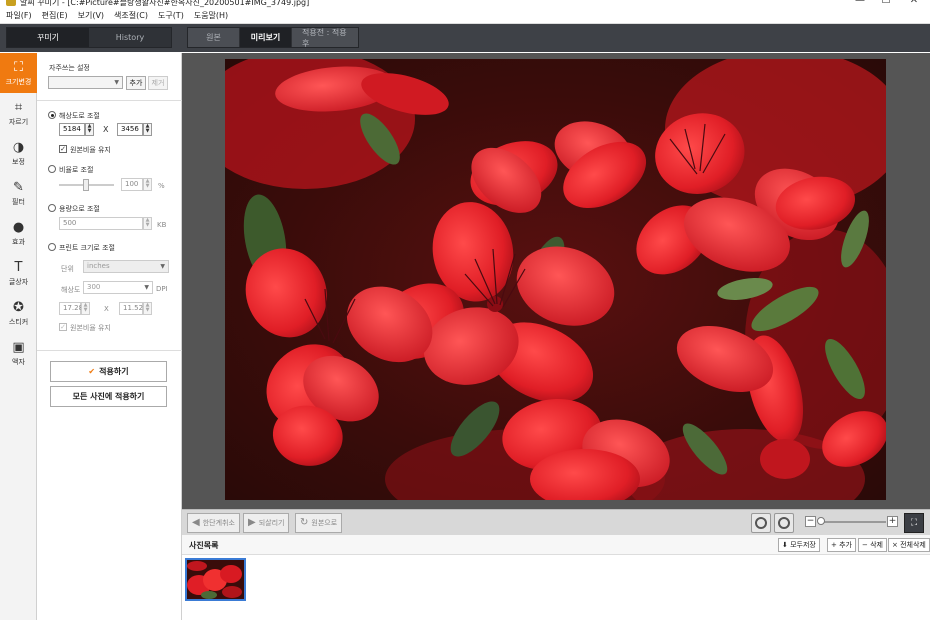 This screenshot has height=620, width=930. I want to click on photo-thumbnail, so click(215, 579).